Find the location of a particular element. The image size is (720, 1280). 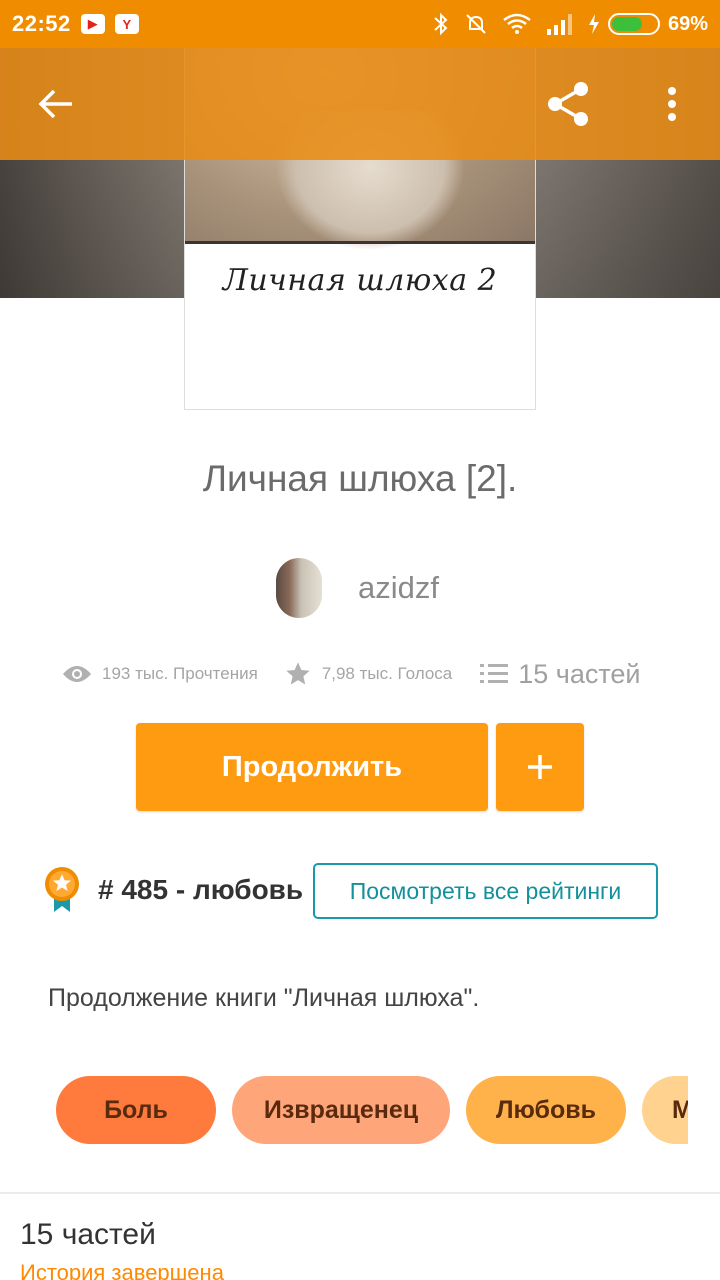

star-icon is located at coordinates (298, 673).